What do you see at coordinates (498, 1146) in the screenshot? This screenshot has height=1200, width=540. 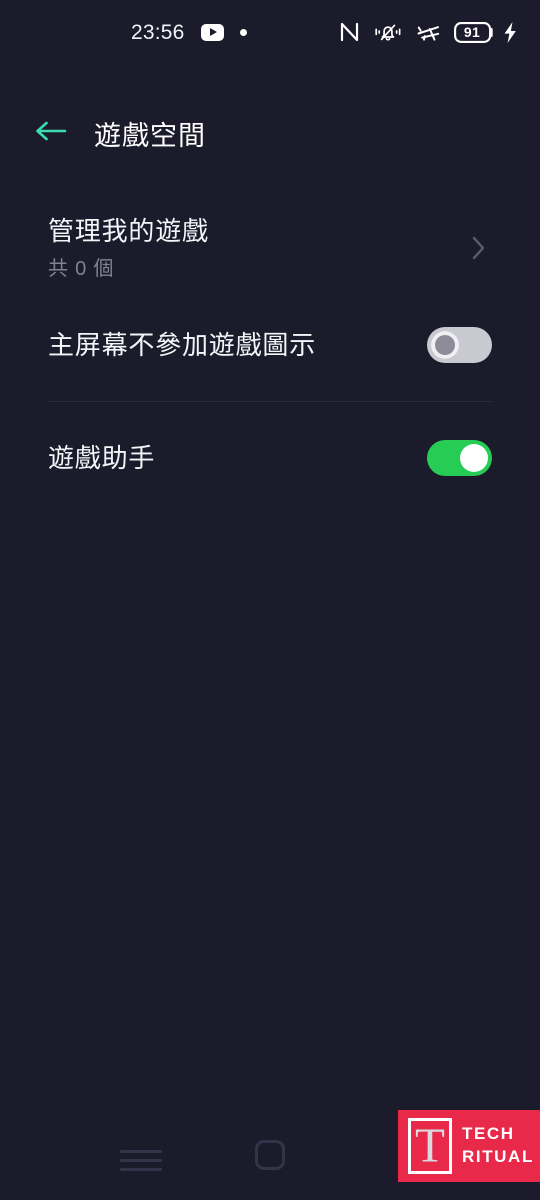 I see `tech-ritual-wordmark: TECH RITUAL` at bounding box center [498, 1146].